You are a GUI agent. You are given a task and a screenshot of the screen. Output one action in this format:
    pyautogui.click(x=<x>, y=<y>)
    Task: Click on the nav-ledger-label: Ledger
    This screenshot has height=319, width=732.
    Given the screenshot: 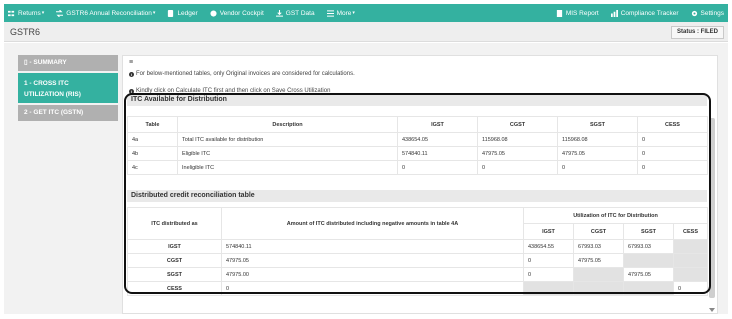 What is the action you would take?
    pyautogui.click(x=187, y=13)
    